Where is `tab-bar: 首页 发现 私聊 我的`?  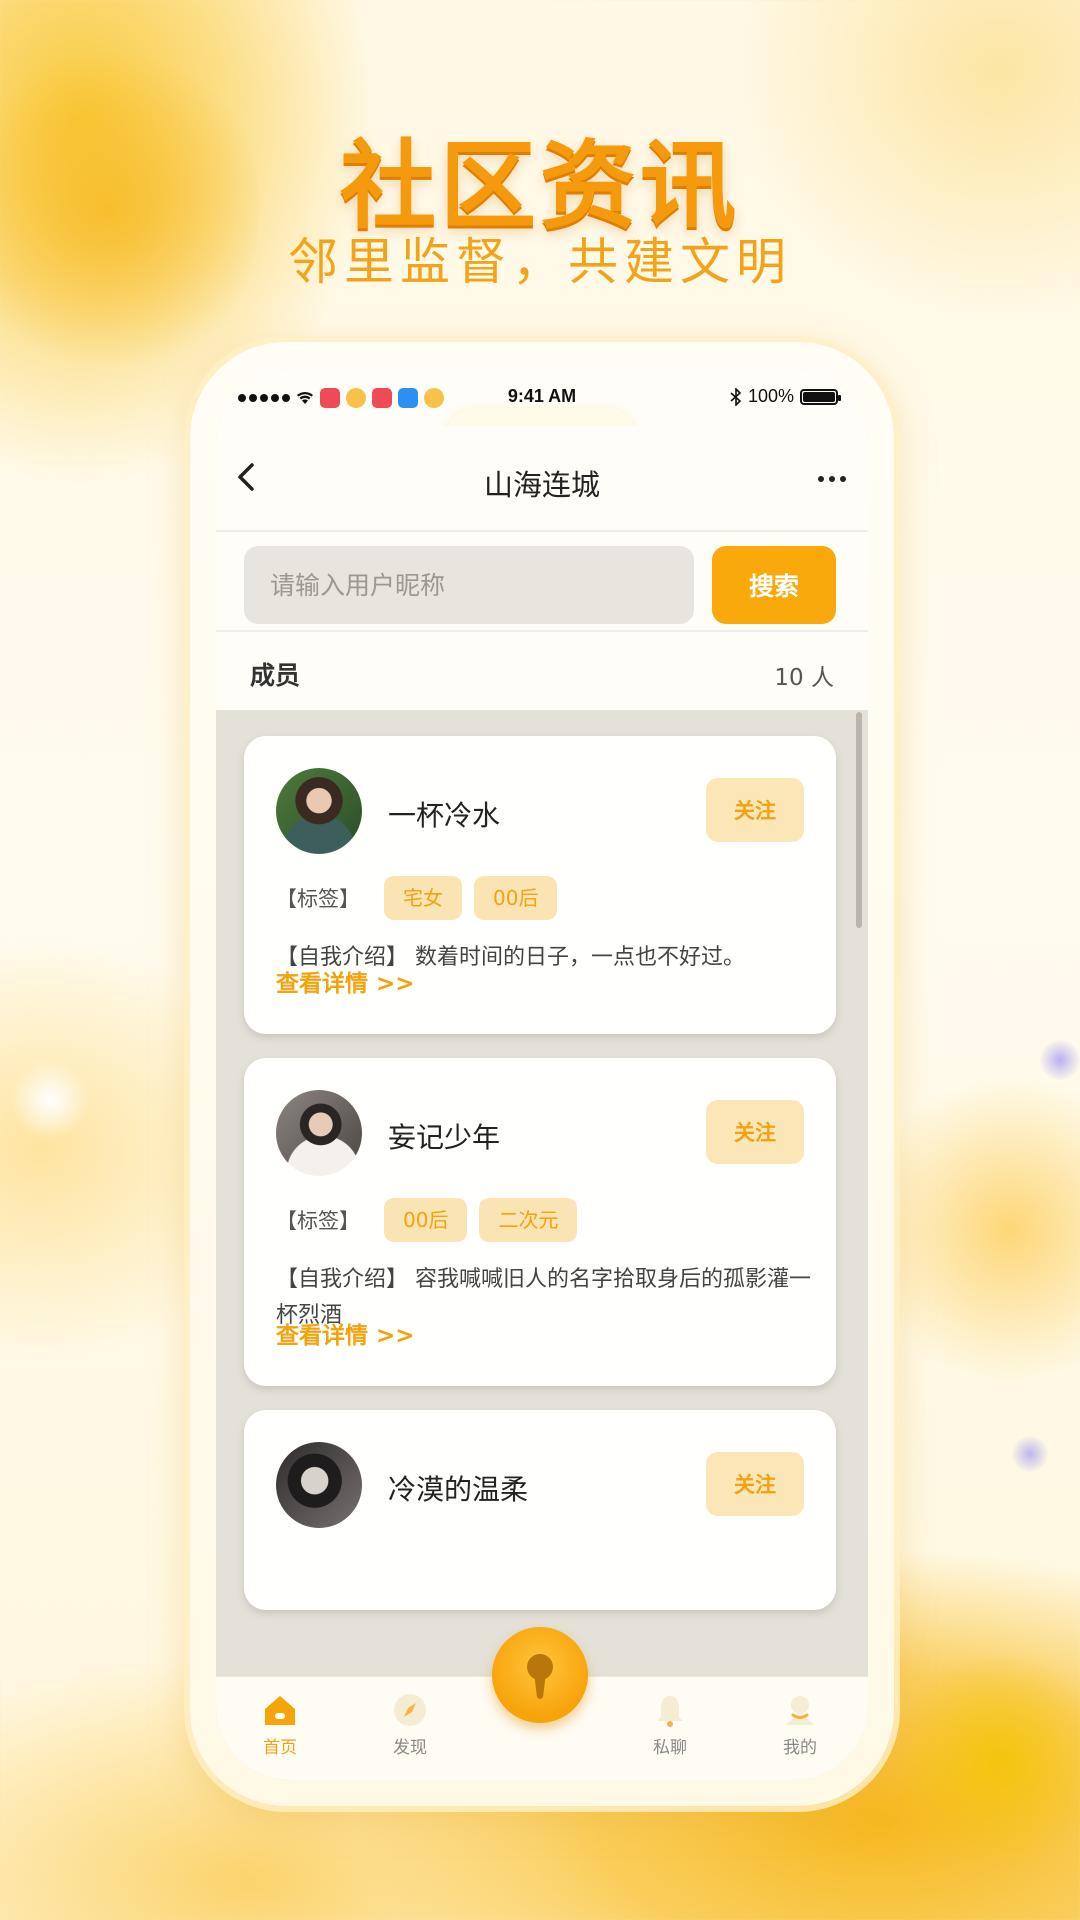 tab-bar: 首页 发现 私聊 我的 is located at coordinates (542, 1703).